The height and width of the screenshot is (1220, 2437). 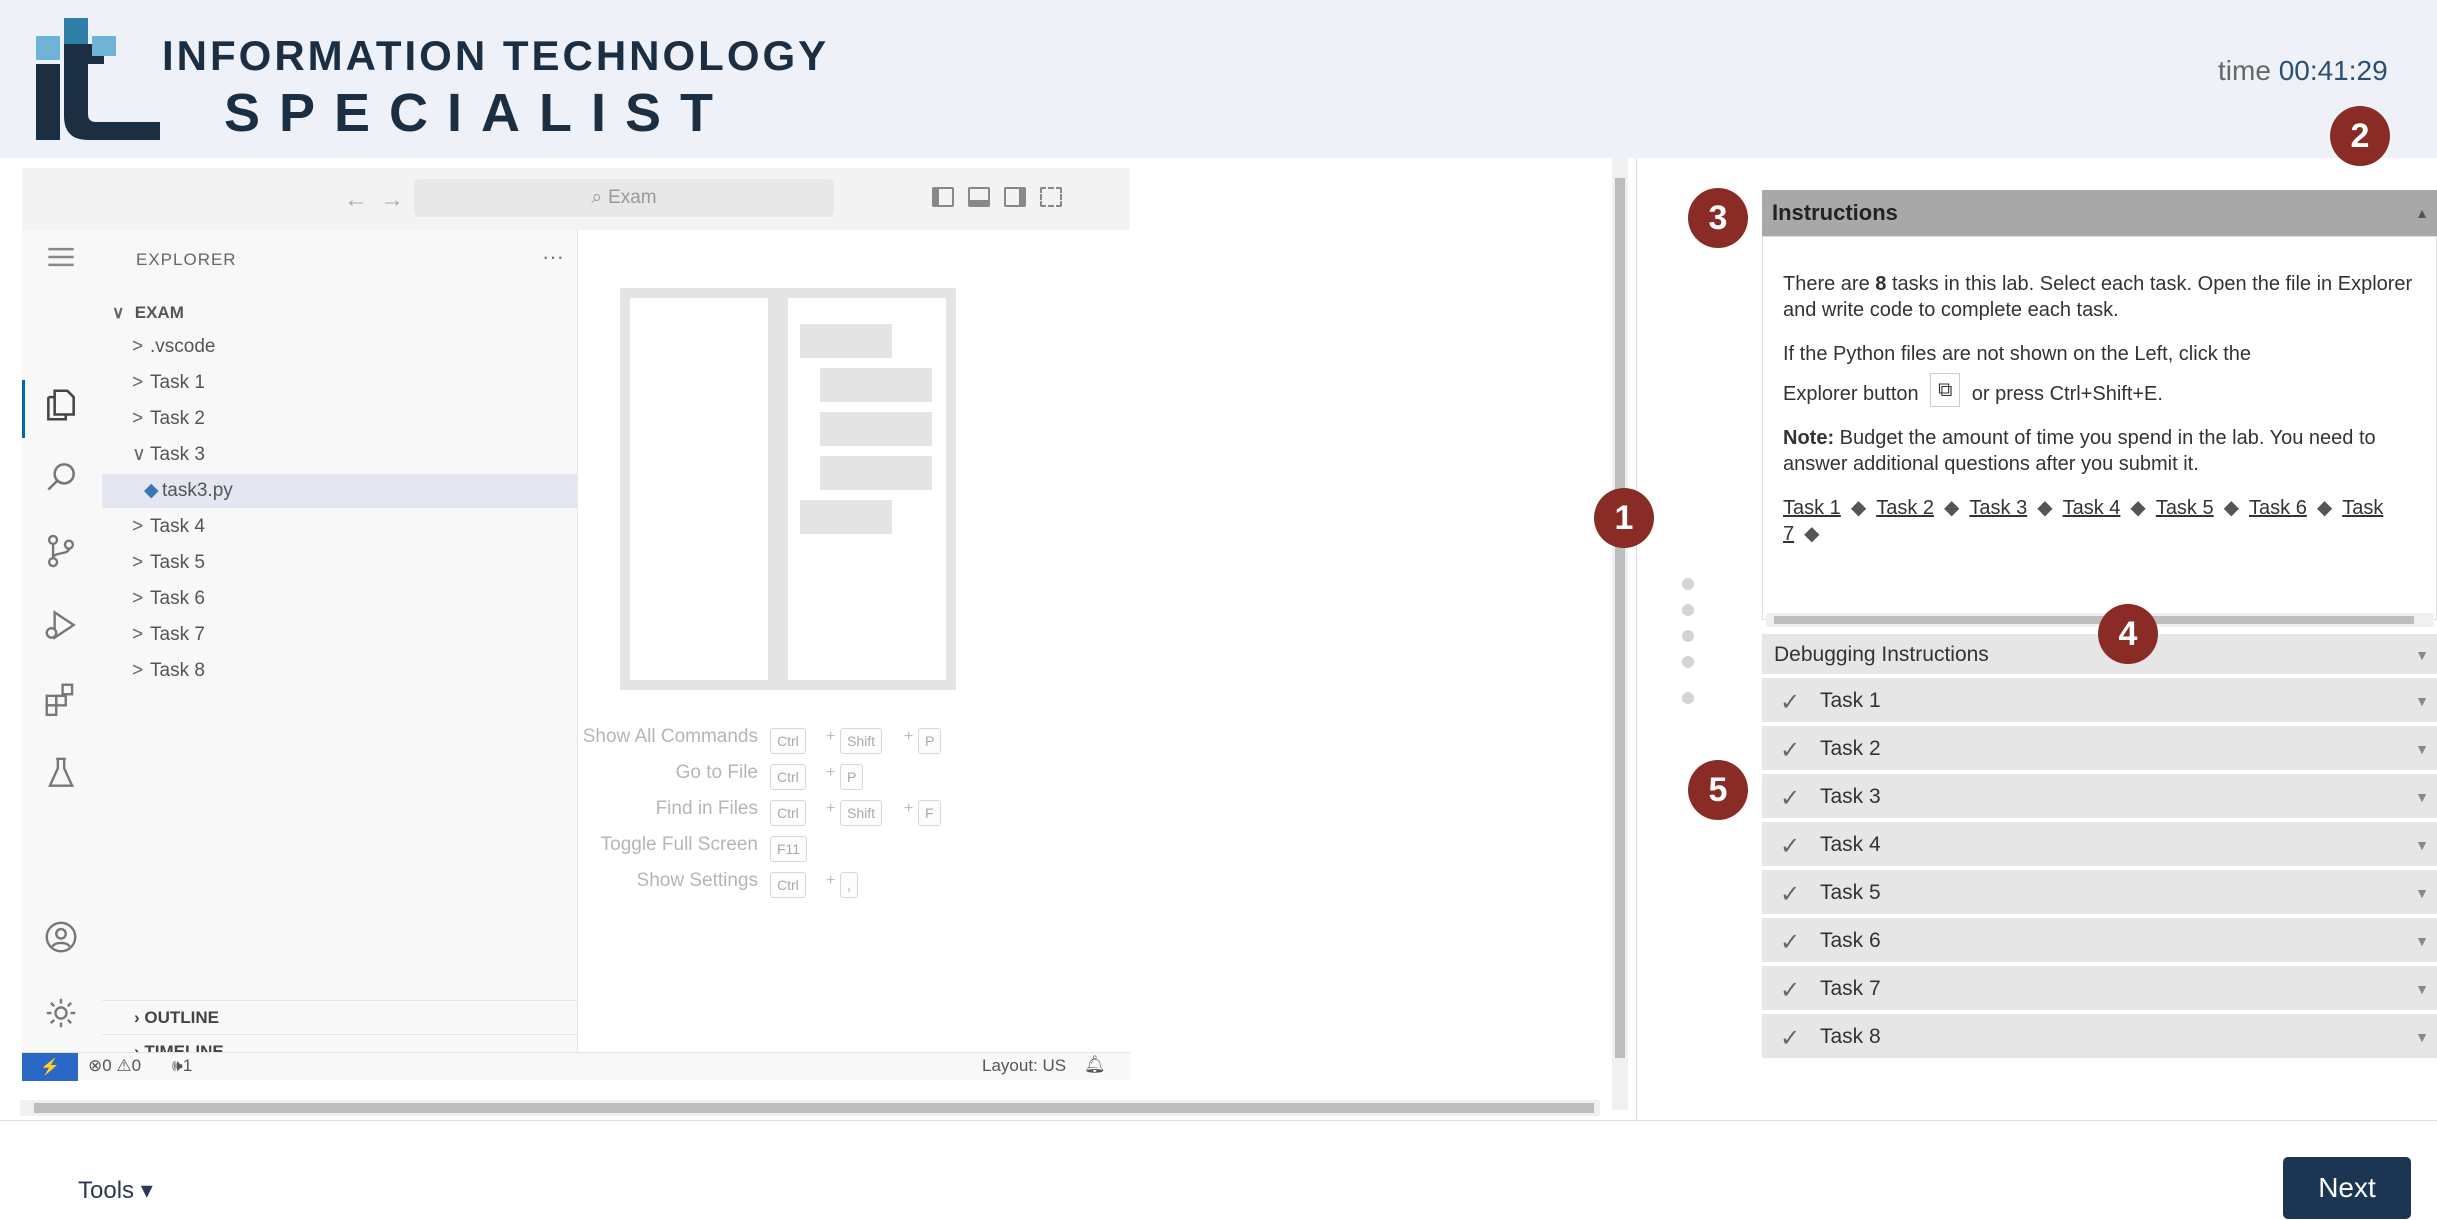 What do you see at coordinates (356, 200) in the screenshot?
I see `back-arrow-icon: ←` at bounding box center [356, 200].